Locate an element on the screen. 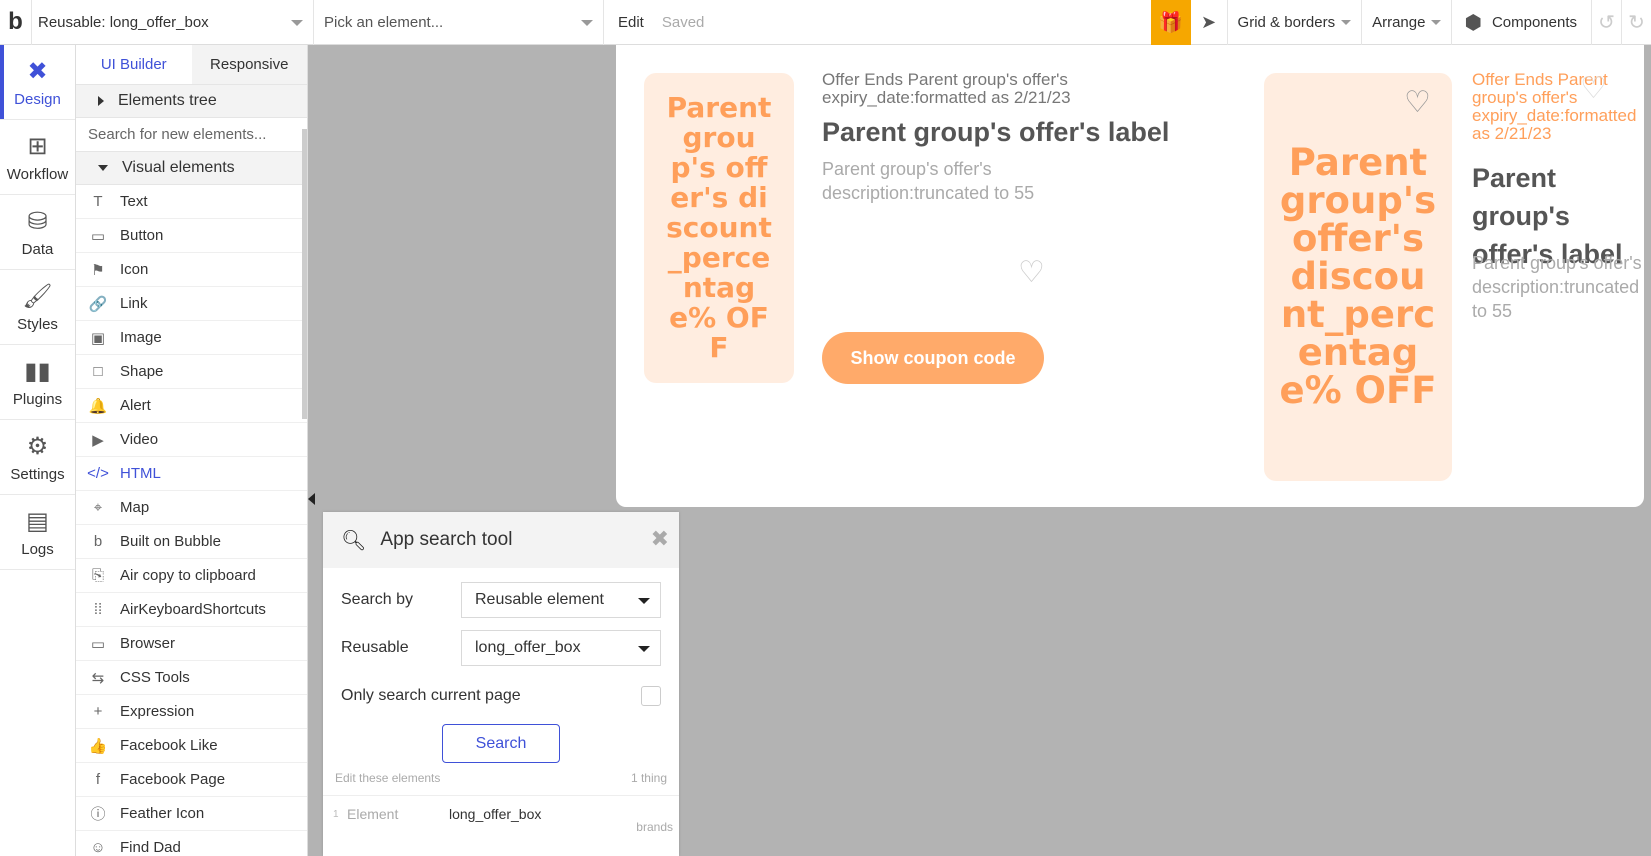 The width and height of the screenshot is (1651, 856). element-find-dad: ☺ Find Dad is located at coordinates (191, 843).